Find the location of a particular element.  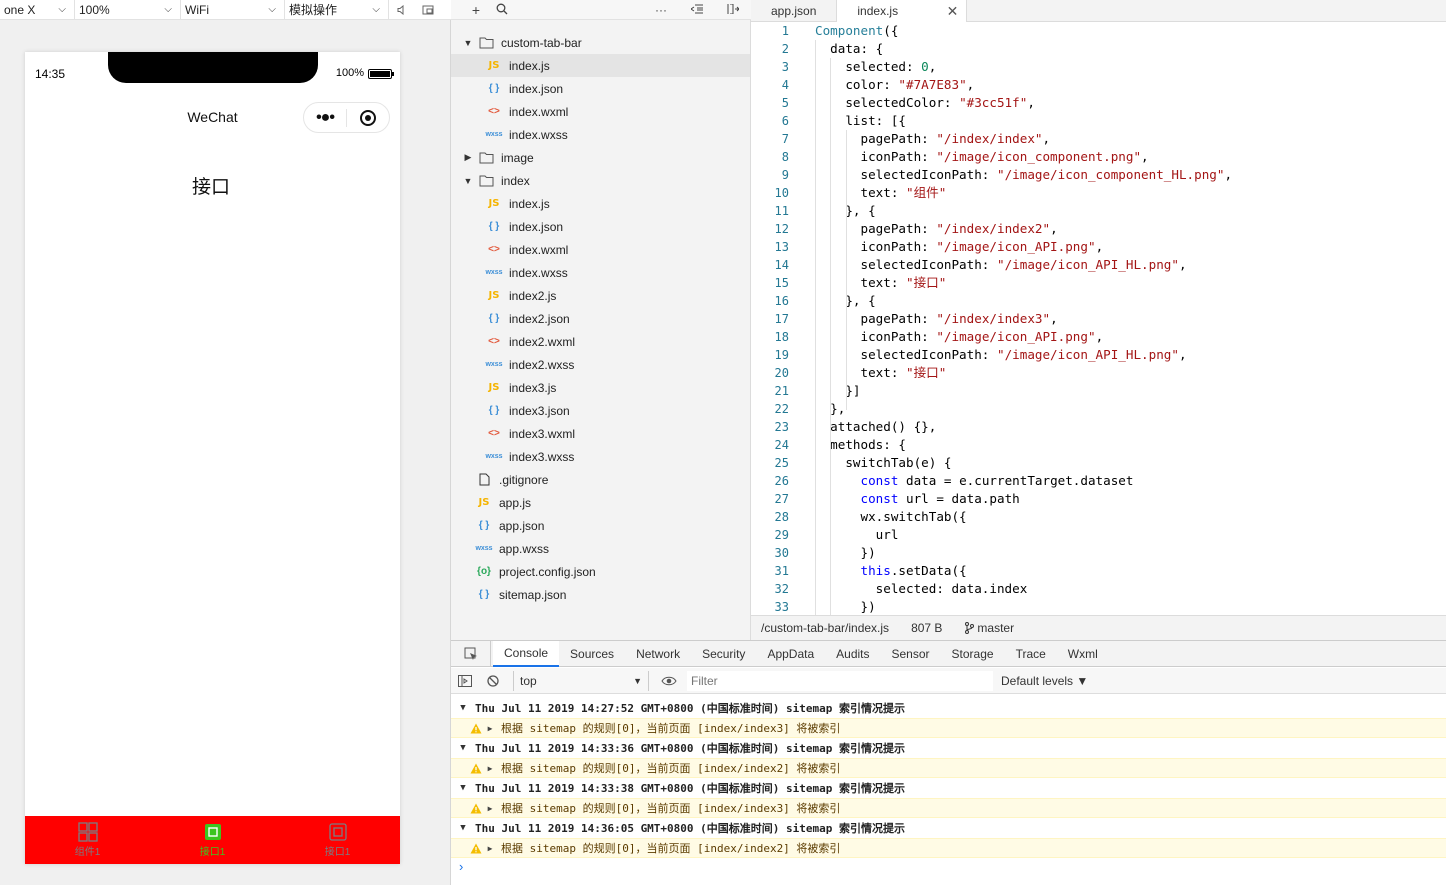

console-prompt: › is located at coordinates (461, 866).